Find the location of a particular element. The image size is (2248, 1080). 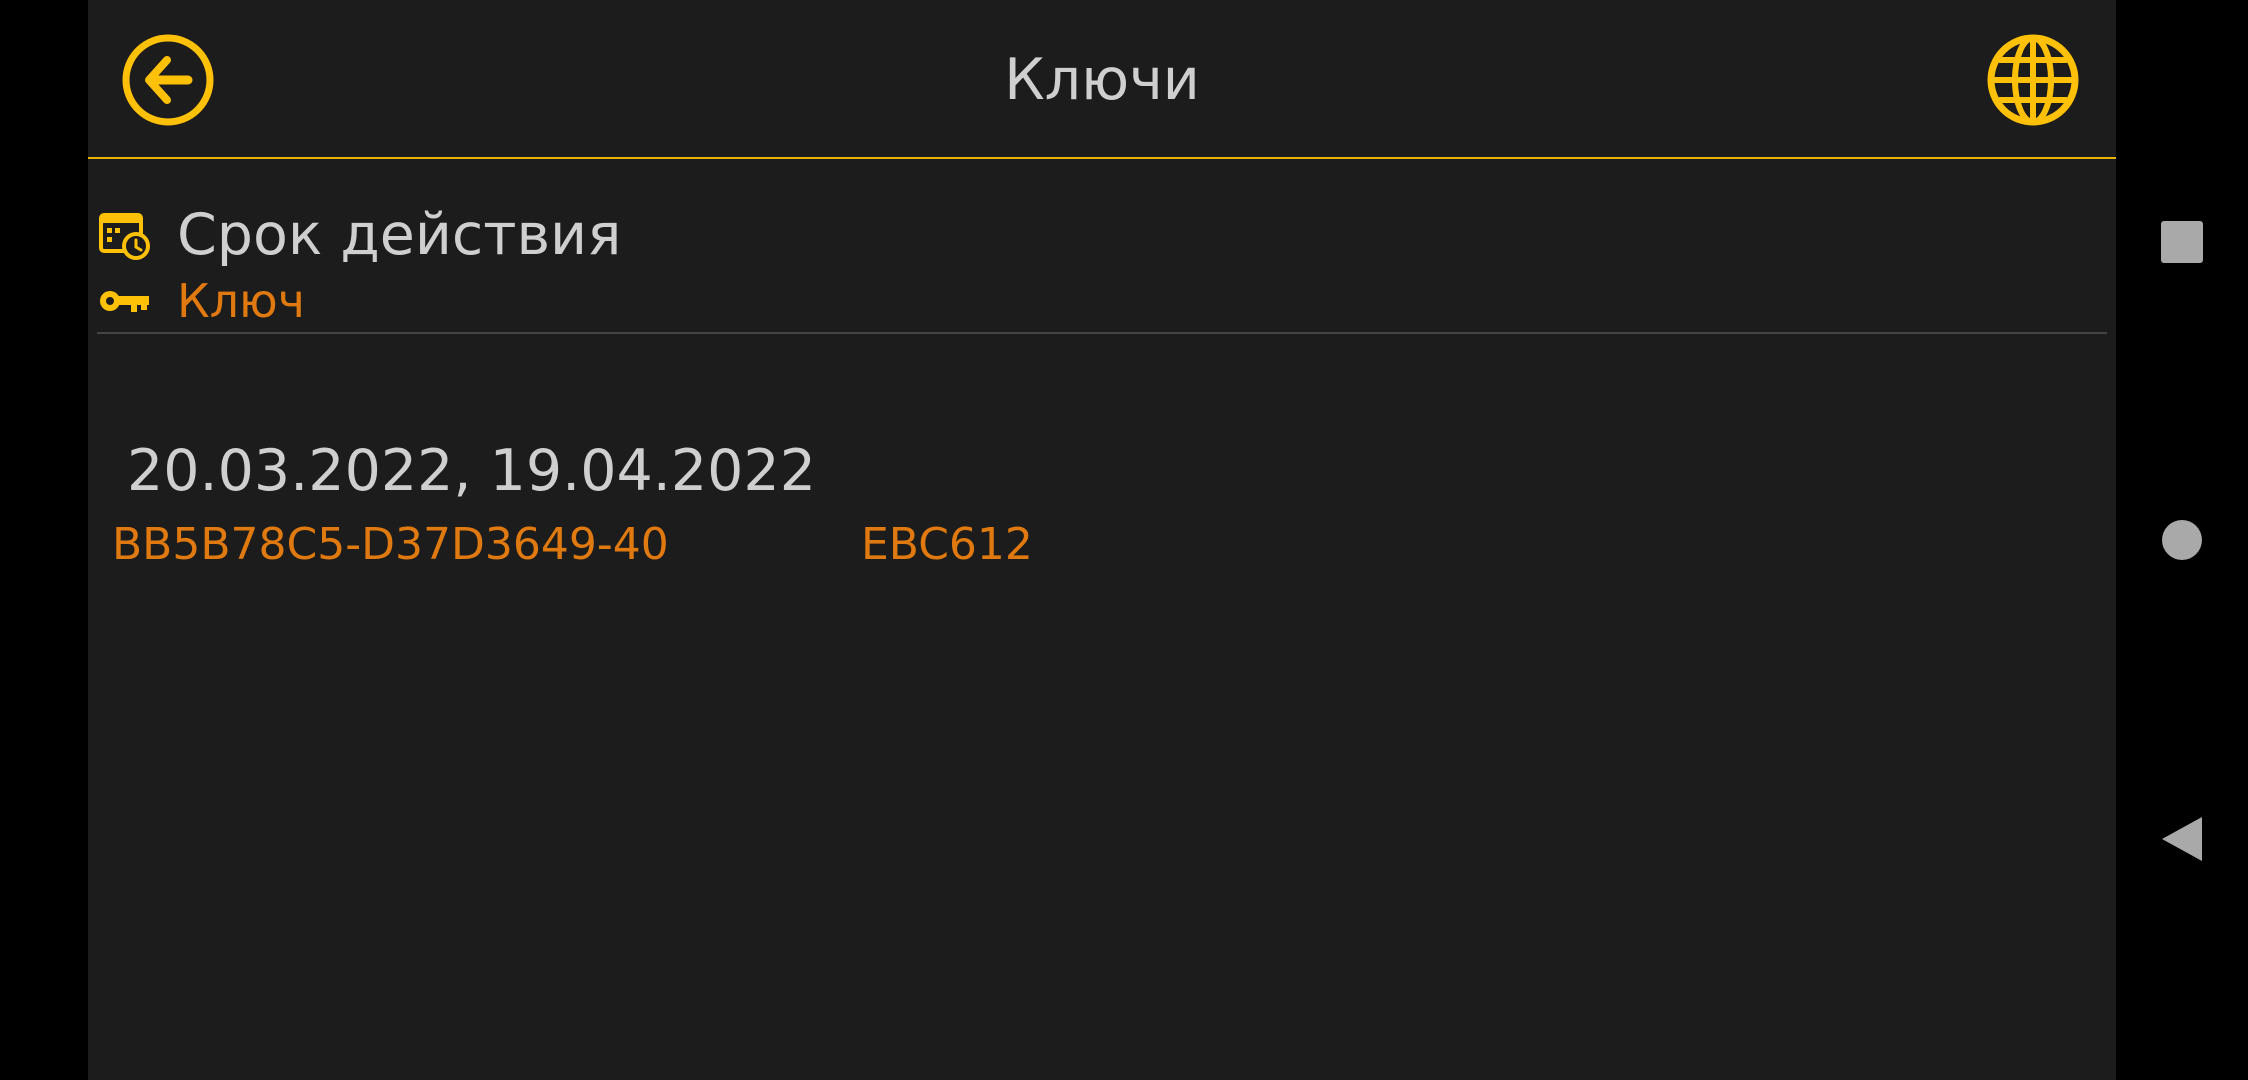

globe-icon is located at coordinates (2033, 80).